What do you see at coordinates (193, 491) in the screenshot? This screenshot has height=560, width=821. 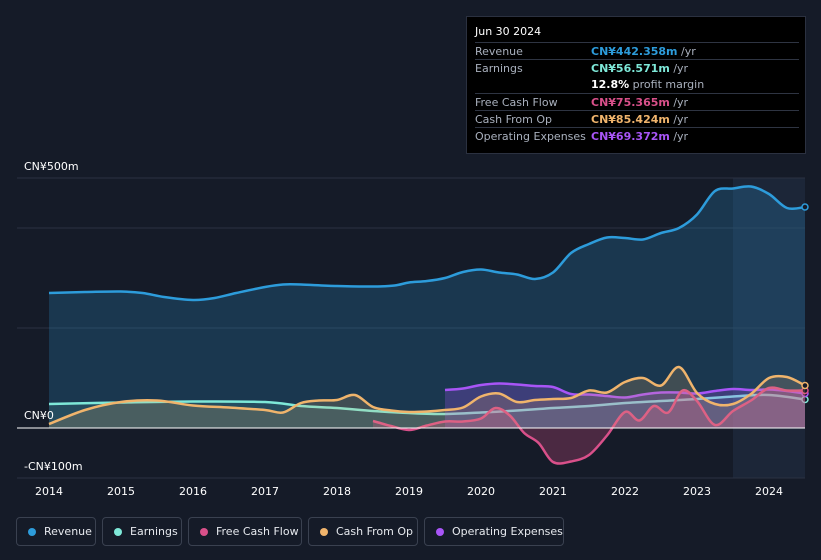 I see `x-tick-label: 2016` at bounding box center [193, 491].